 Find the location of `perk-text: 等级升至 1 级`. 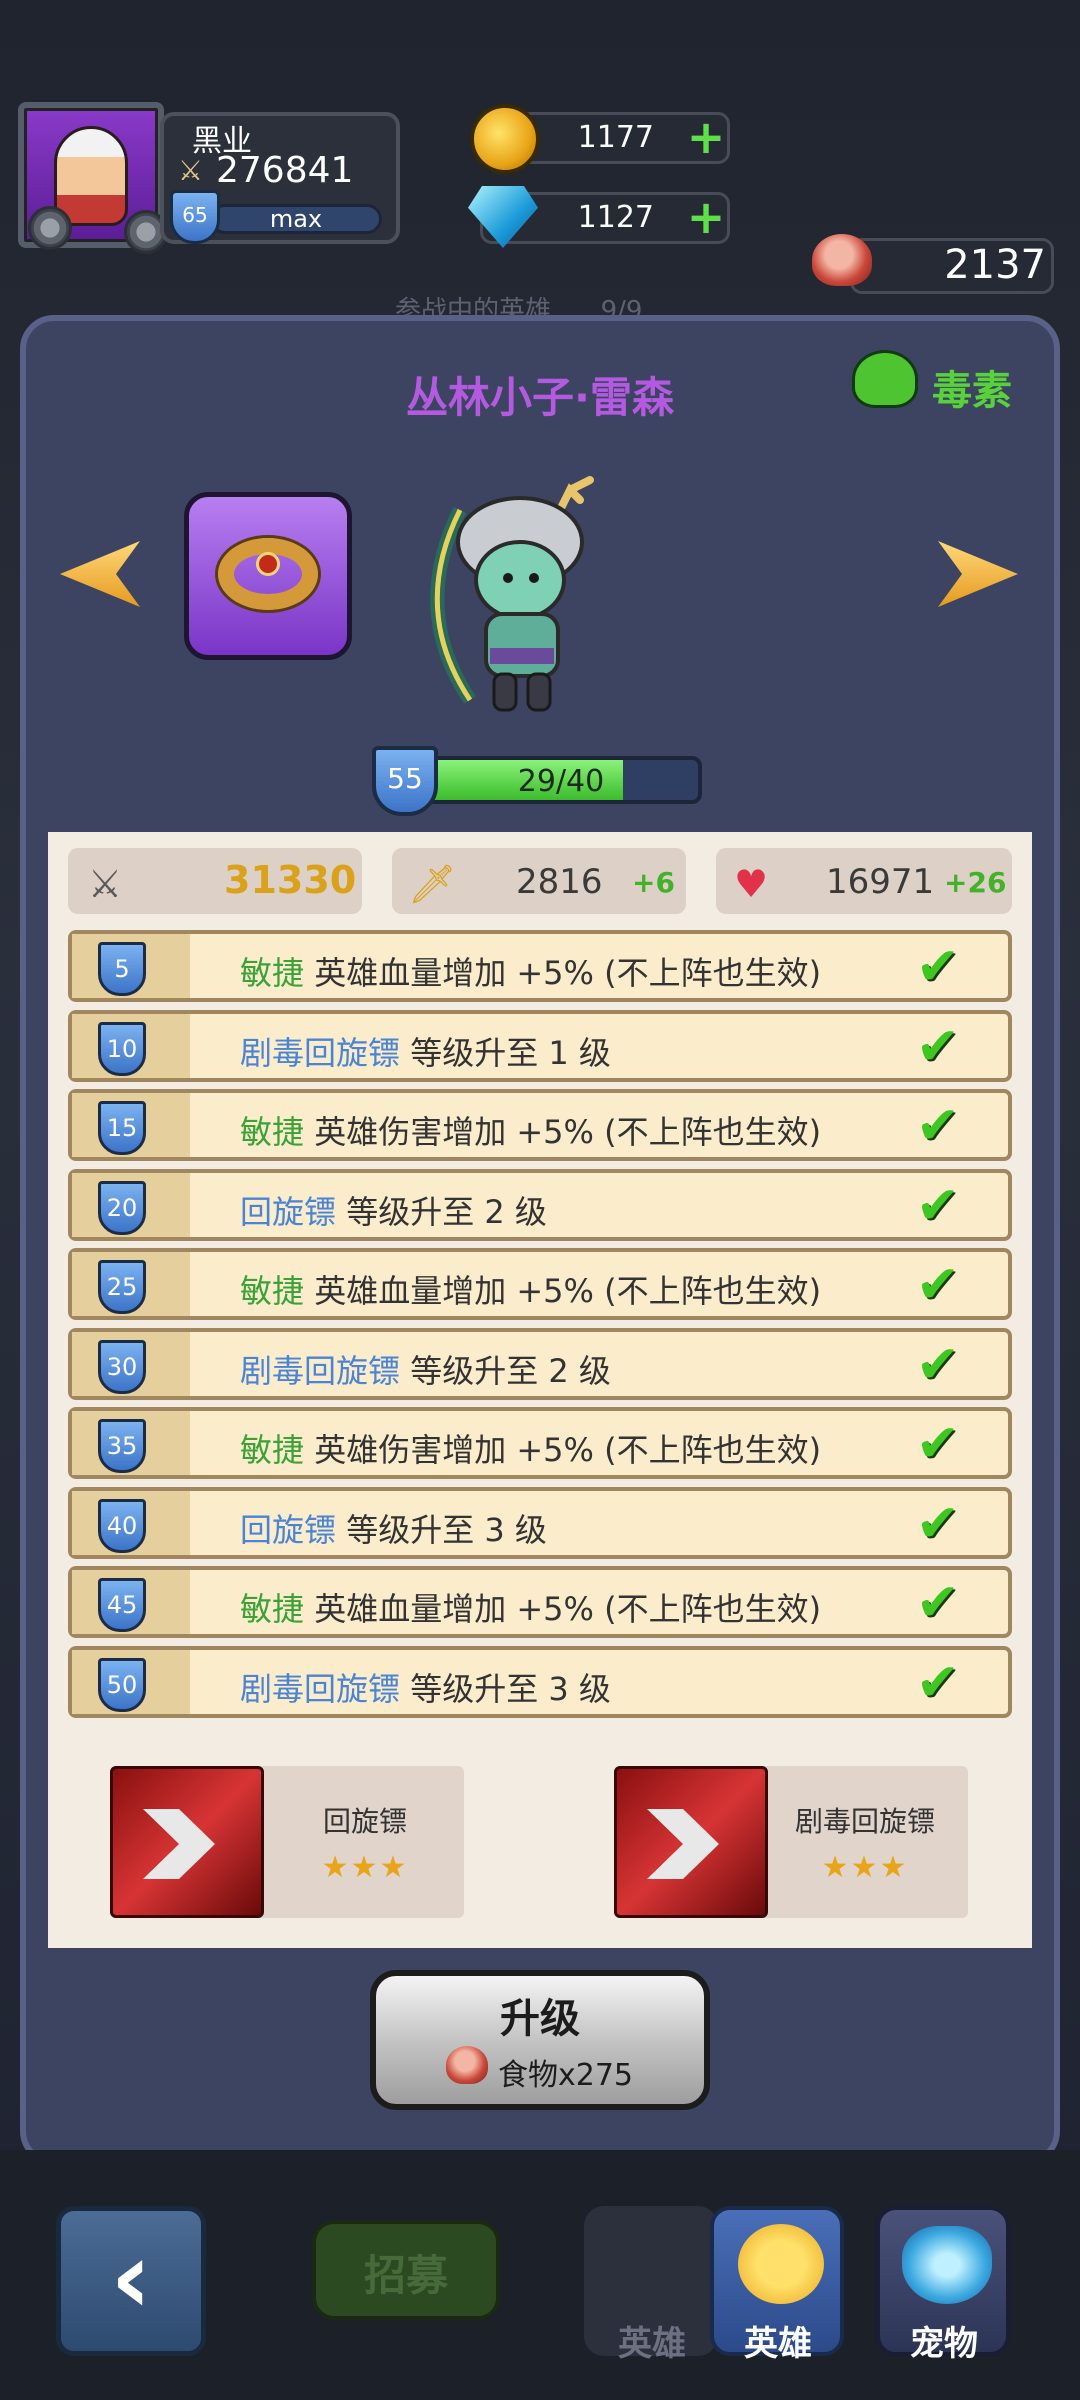

perk-text: 等级升至 1 级 is located at coordinates (510, 1052).